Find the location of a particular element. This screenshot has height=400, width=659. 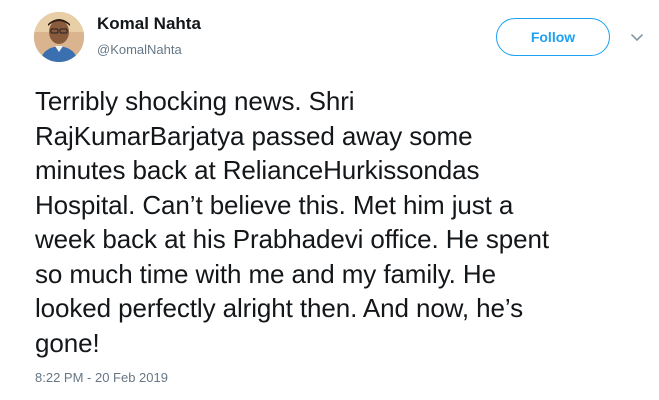

follow-button: Follow is located at coordinates (553, 37).